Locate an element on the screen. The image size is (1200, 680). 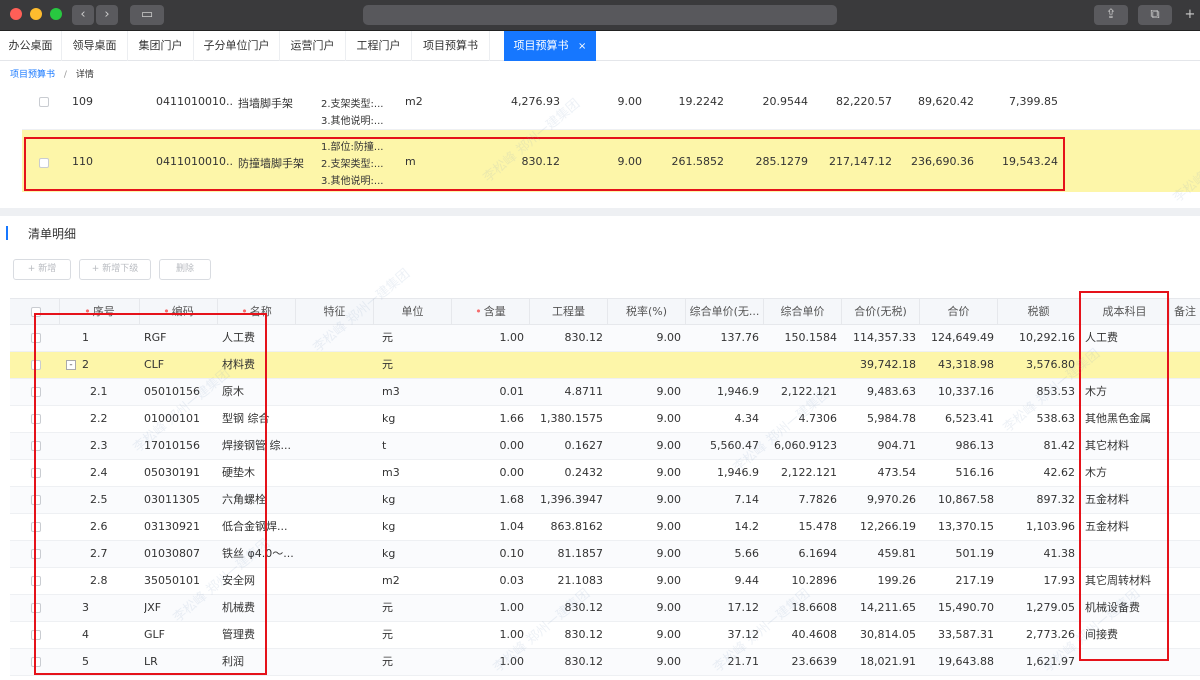
row-unit-price-ex-tax: 21.71 is located at coordinates (743, 661).